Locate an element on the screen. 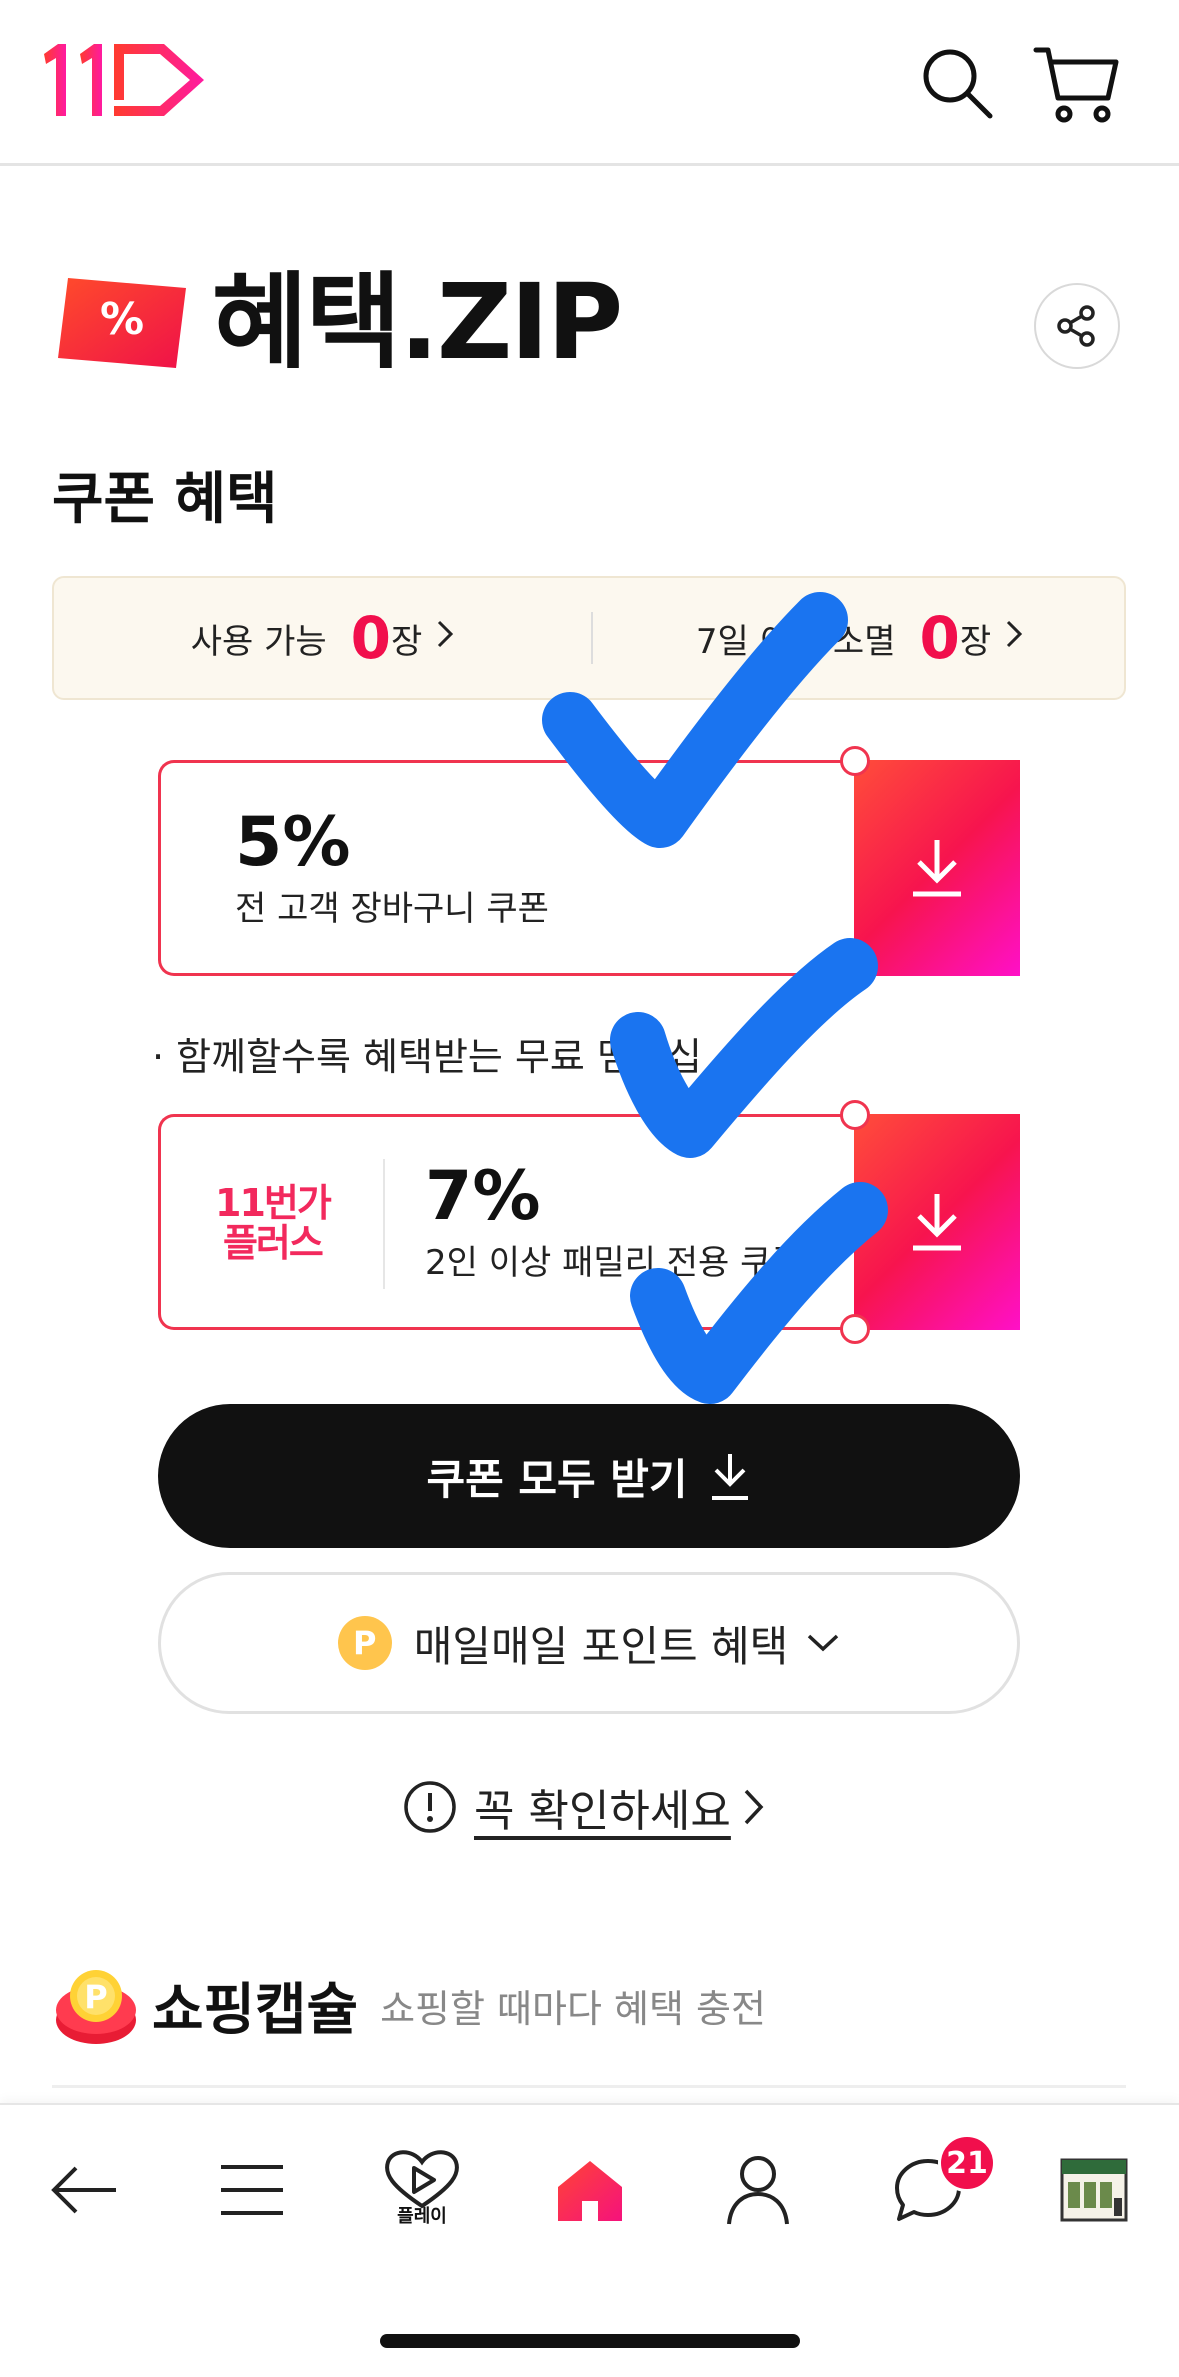  capsule-badge: P is located at coordinates (95, 1997).